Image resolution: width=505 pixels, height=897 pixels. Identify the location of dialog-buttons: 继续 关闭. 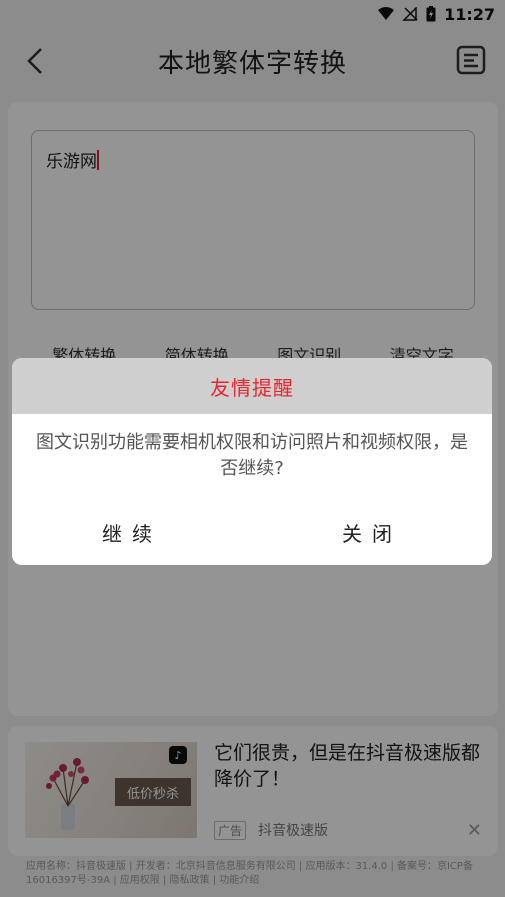
(252, 532).